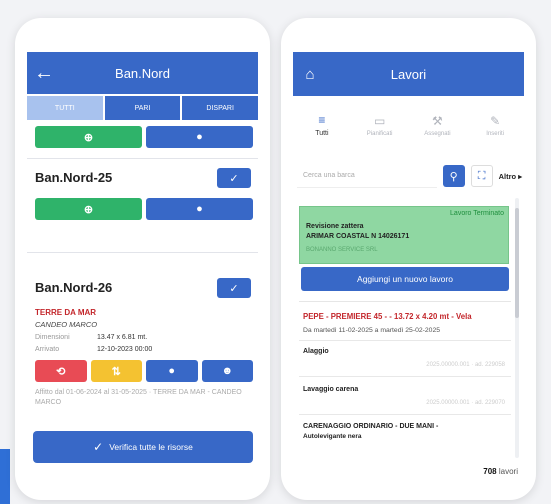 The image size is (551, 504). I want to click on job-boat: ARIMAR COASTAL N 14026171, so click(358, 236).